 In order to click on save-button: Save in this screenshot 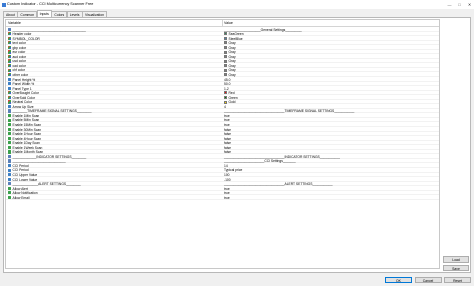, I will do `click(456, 267)`.